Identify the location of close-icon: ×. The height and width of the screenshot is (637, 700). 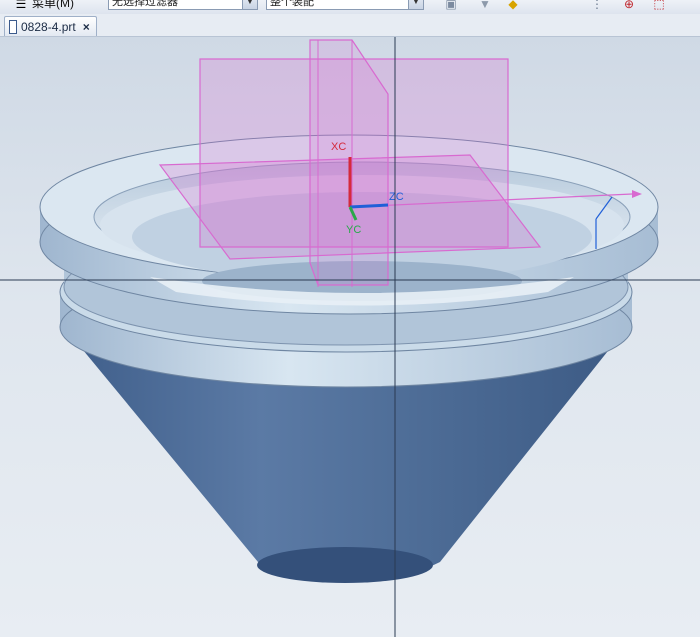
(86, 27).